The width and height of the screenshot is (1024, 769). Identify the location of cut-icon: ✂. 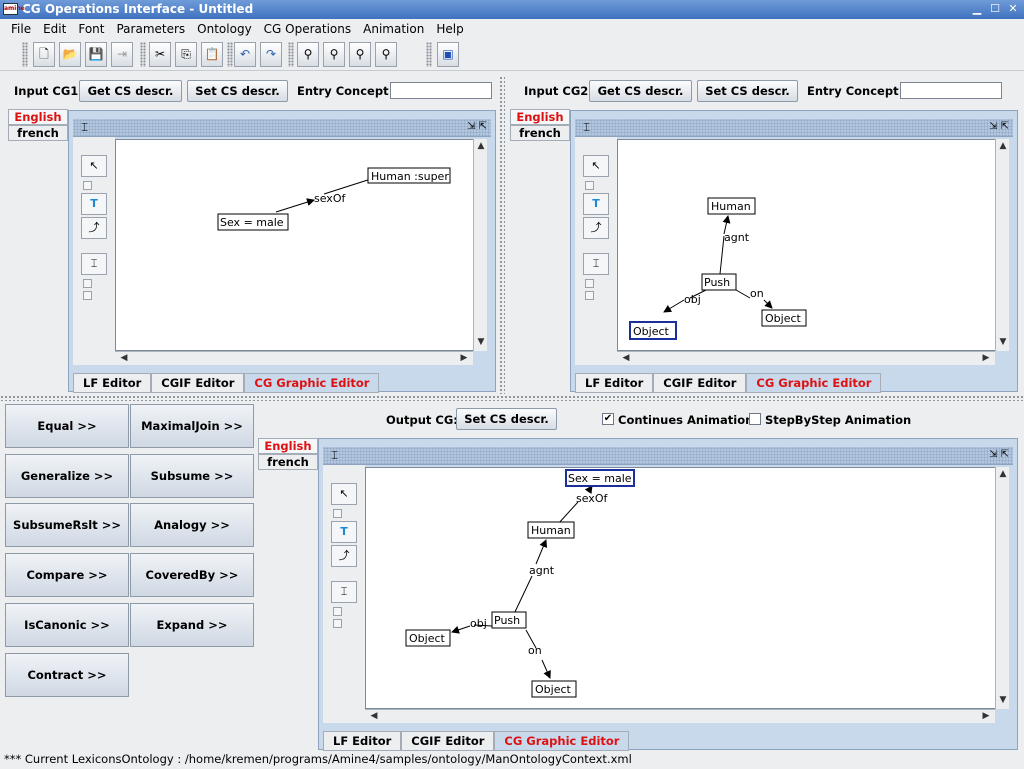
(160, 54).